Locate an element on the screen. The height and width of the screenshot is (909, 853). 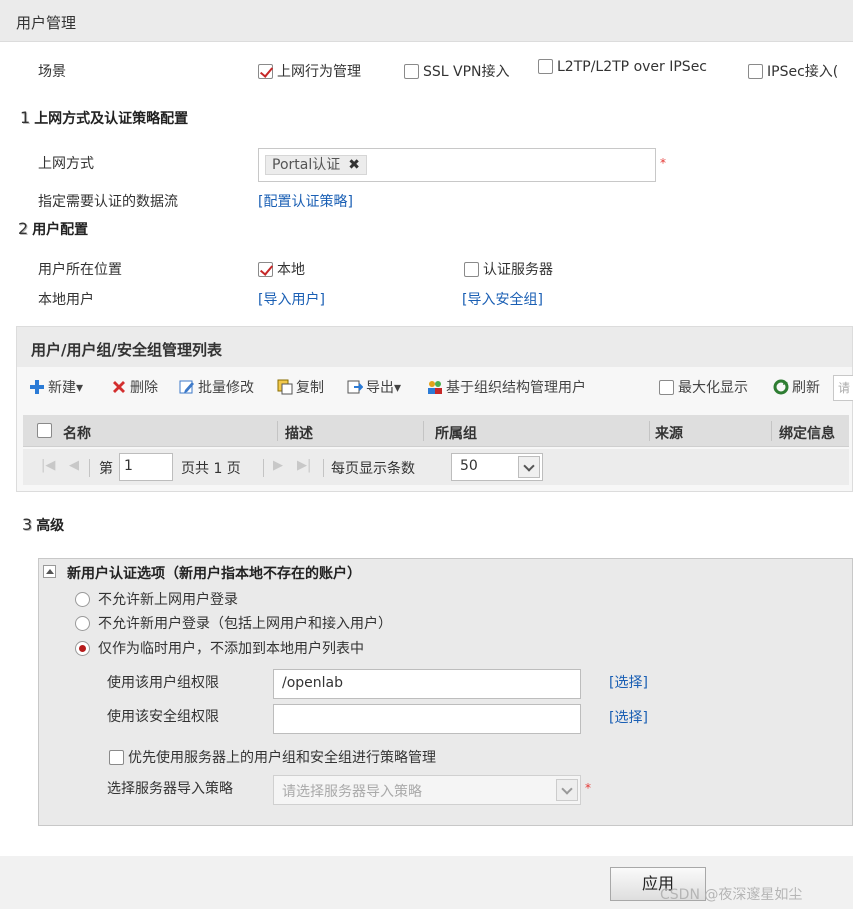
org-manage-button: 基于组织结构管理用户 is located at coordinates (506, 387).